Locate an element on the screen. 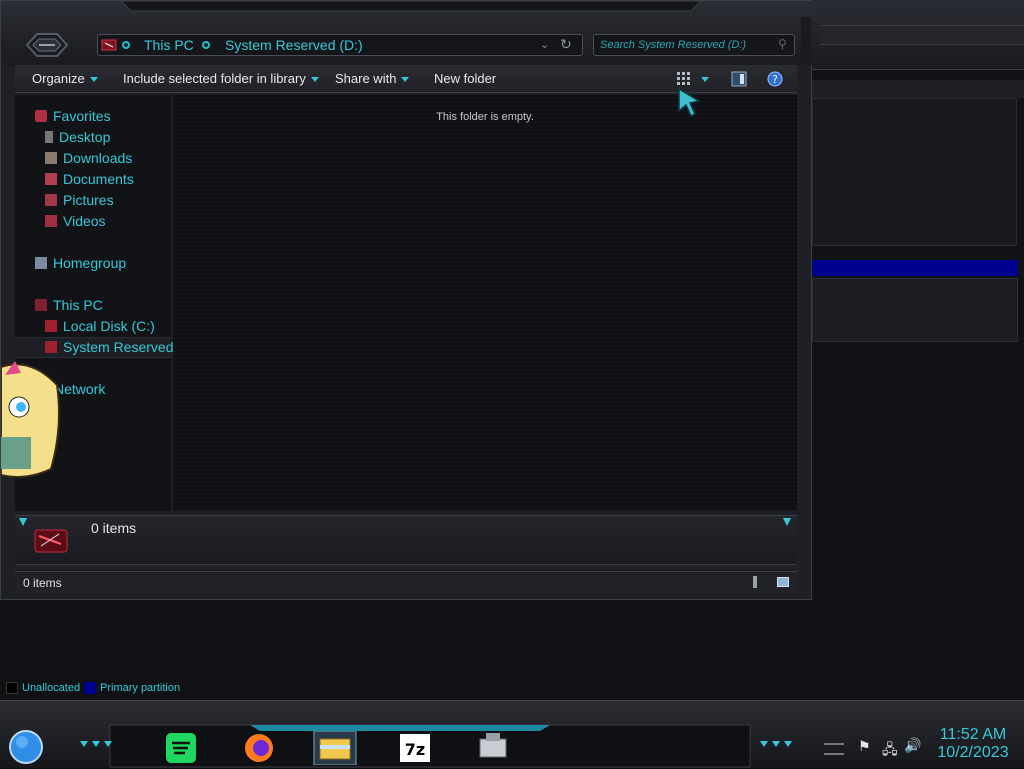 The width and height of the screenshot is (1024, 769). volume-list is located at coordinates (914, 172).